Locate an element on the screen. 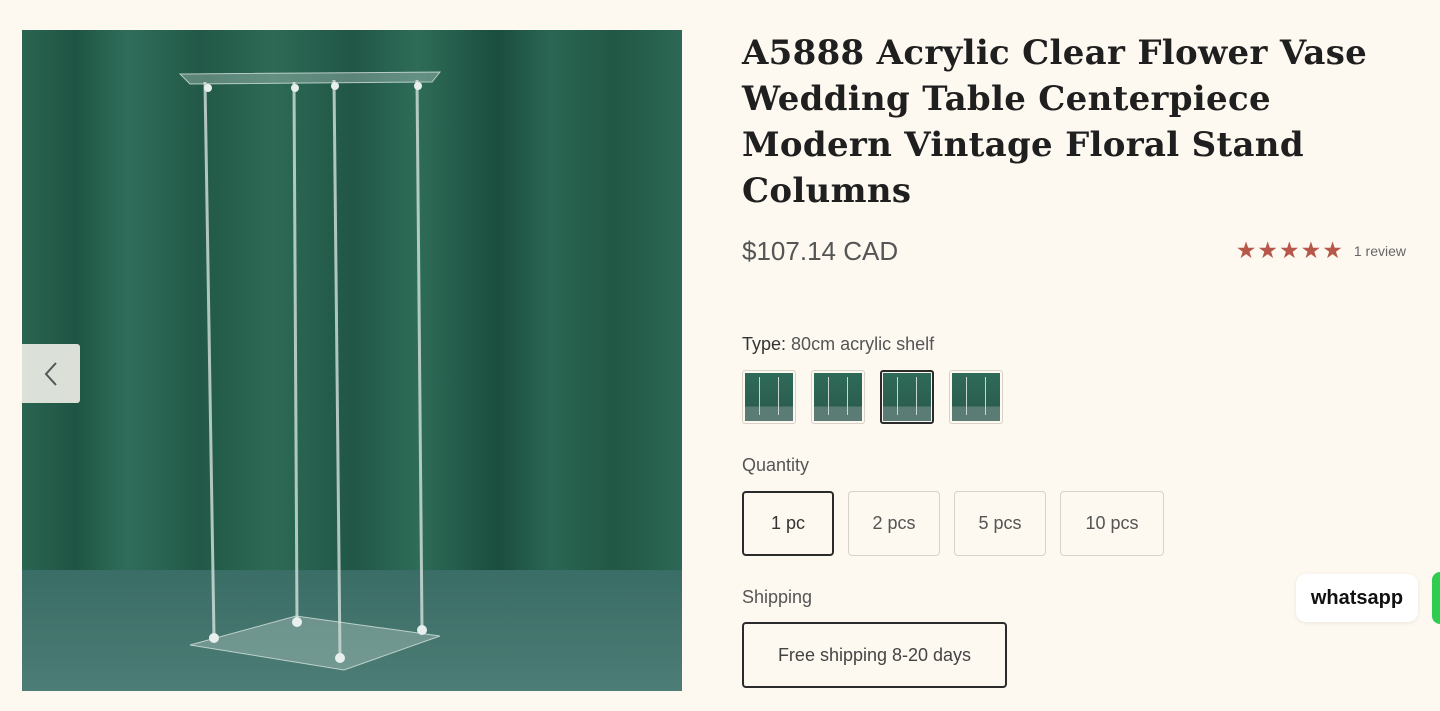 The image size is (1440, 711). whatsapp-edge-icon is located at coordinates (1436, 598).